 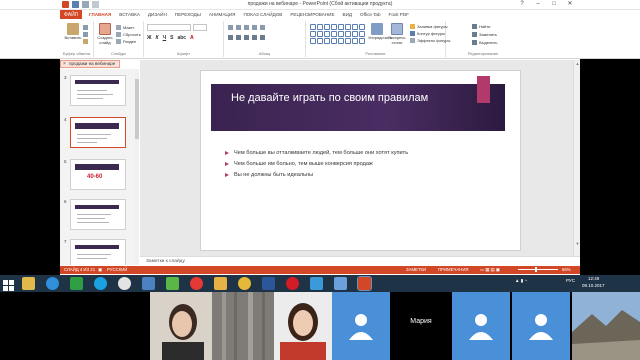 I want to click on quick-styles-button: Экспресс-стили, so click(x=397, y=34).